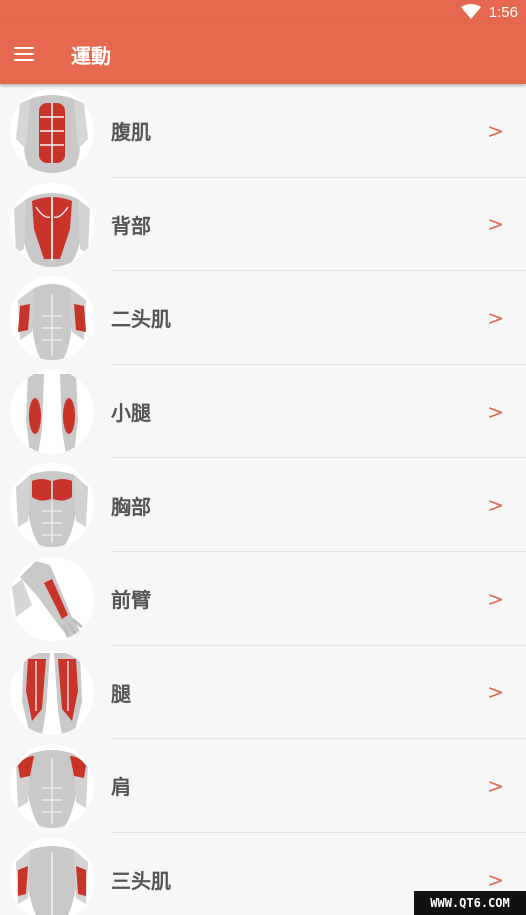 Image resolution: width=526 pixels, height=915 pixels. I want to click on calves-muscle-icon, so click(52, 411).